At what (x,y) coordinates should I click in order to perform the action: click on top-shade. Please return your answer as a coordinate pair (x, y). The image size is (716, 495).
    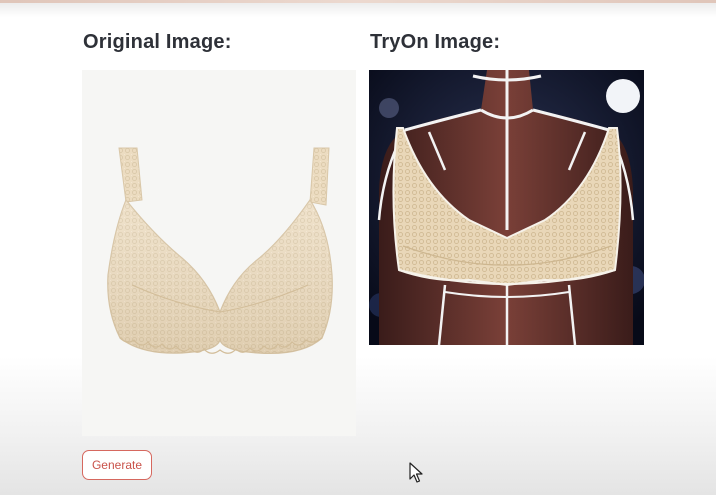
    Looking at the image, I should click on (358, 10).